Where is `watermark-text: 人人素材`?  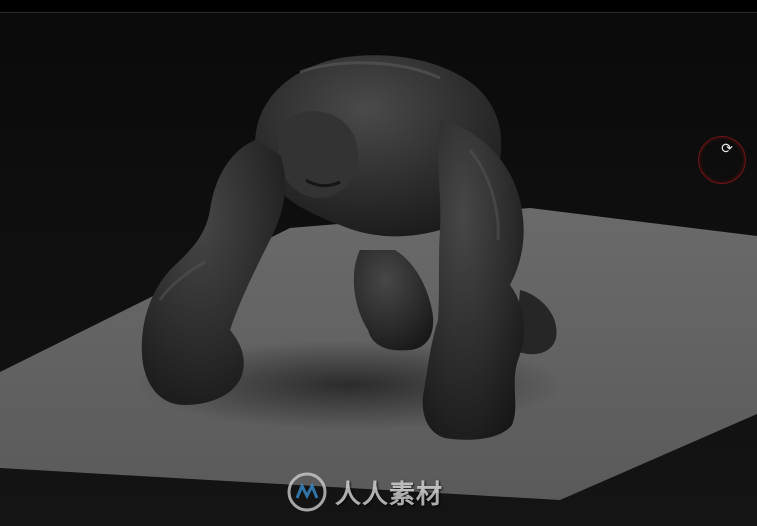 watermark-text: 人人素材 is located at coordinates (389, 494).